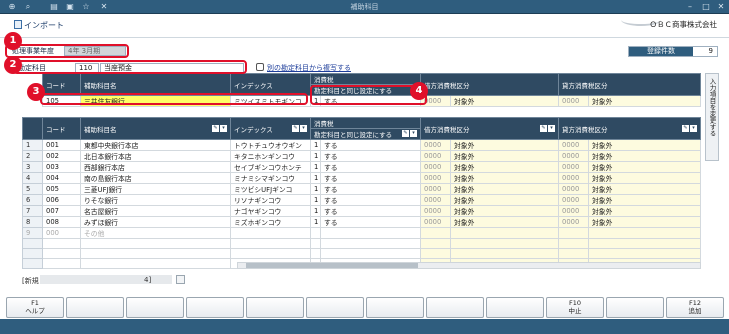 The width and height of the screenshot is (729, 334). What do you see at coordinates (270, 178) in the screenshot?
I see `row-index: ミナミシマギンコウ` at bounding box center [270, 178].